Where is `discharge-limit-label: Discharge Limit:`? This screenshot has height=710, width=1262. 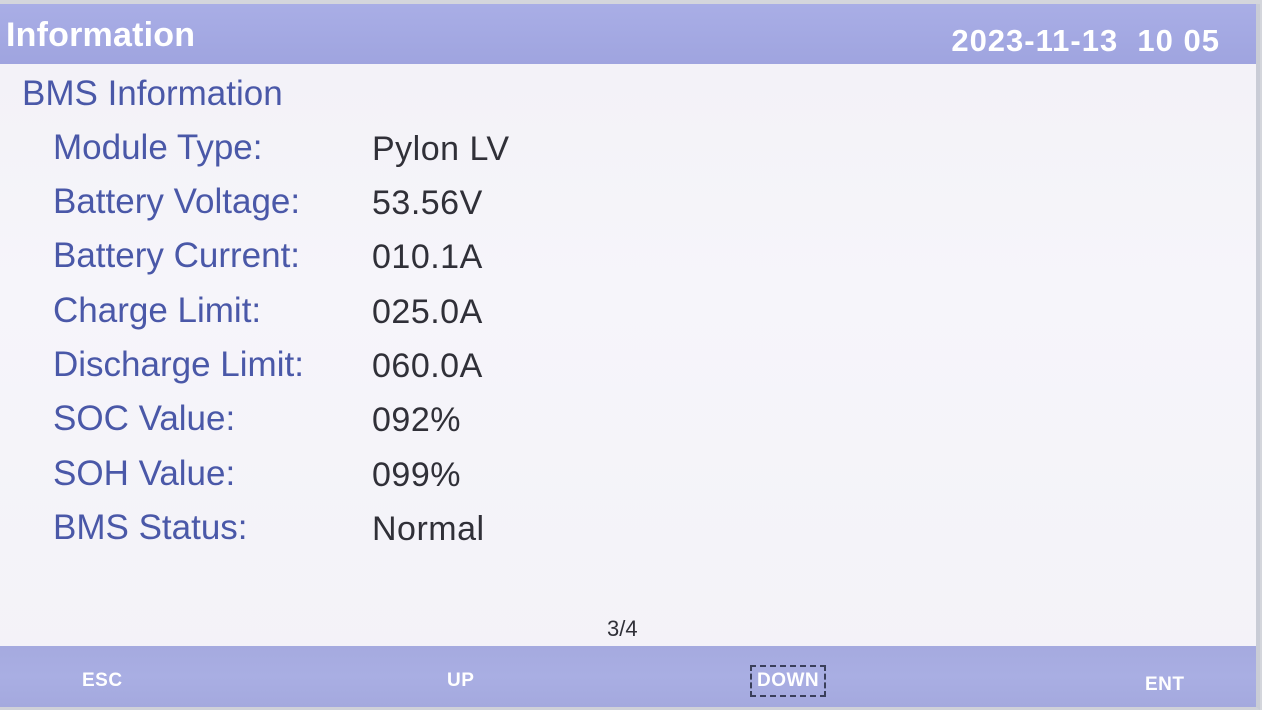
discharge-limit-label: Discharge Limit: is located at coordinates (178, 364).